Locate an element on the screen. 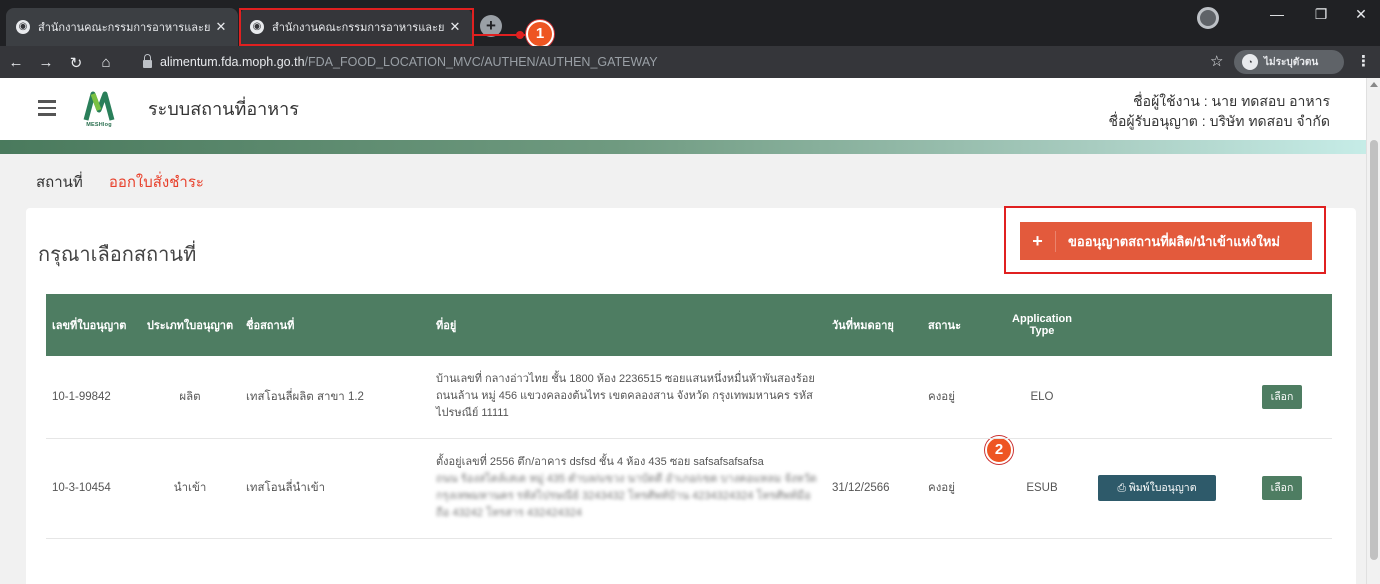 The height and width of the screenshot is (584, 1380). cell-license-no: 10-1-99842 is located at coordinates (93, 397).